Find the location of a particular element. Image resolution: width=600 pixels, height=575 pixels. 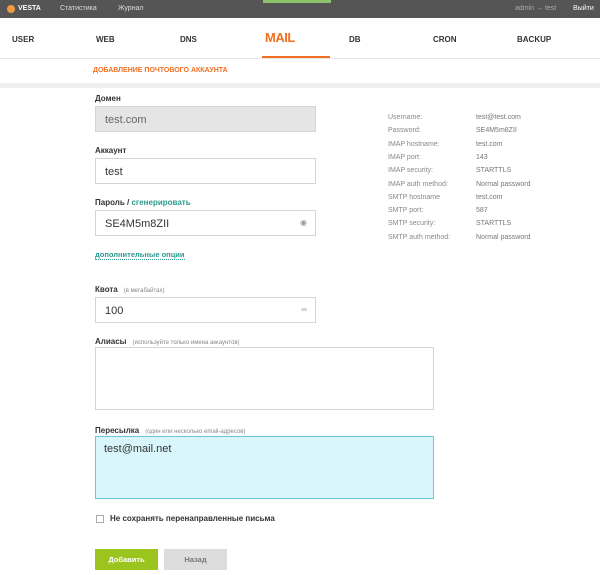

tab-user: USER is located at coordinates (23, 39).